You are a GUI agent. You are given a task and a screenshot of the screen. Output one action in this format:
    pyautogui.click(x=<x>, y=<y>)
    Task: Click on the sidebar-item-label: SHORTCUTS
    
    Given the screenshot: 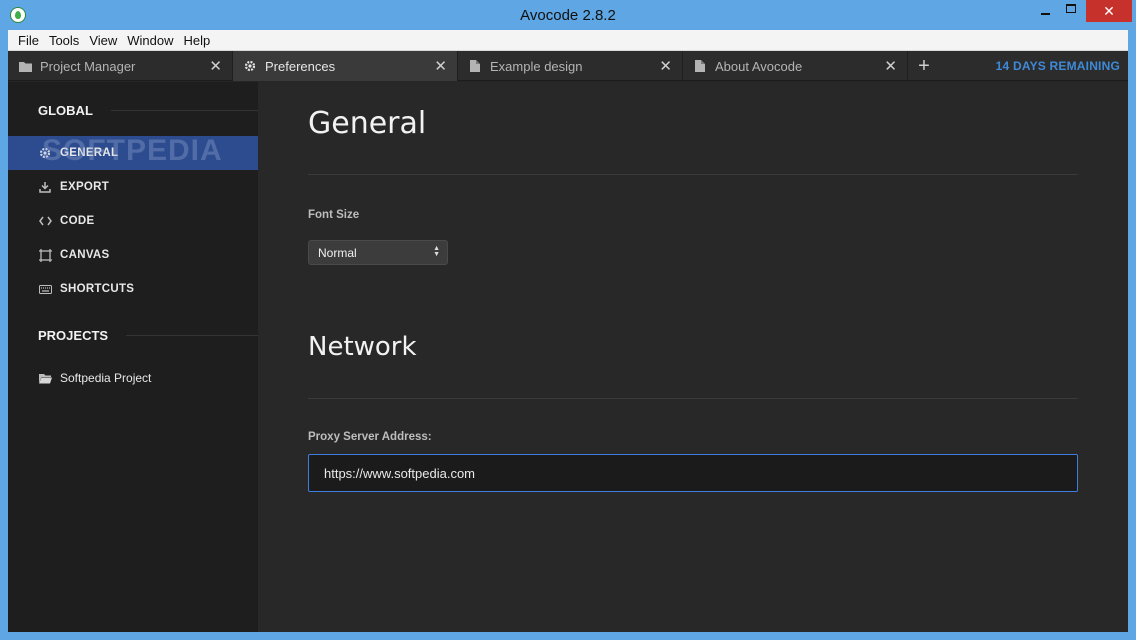 What is the action you would take?
    pyautogui.click(x=97, y=289)
    